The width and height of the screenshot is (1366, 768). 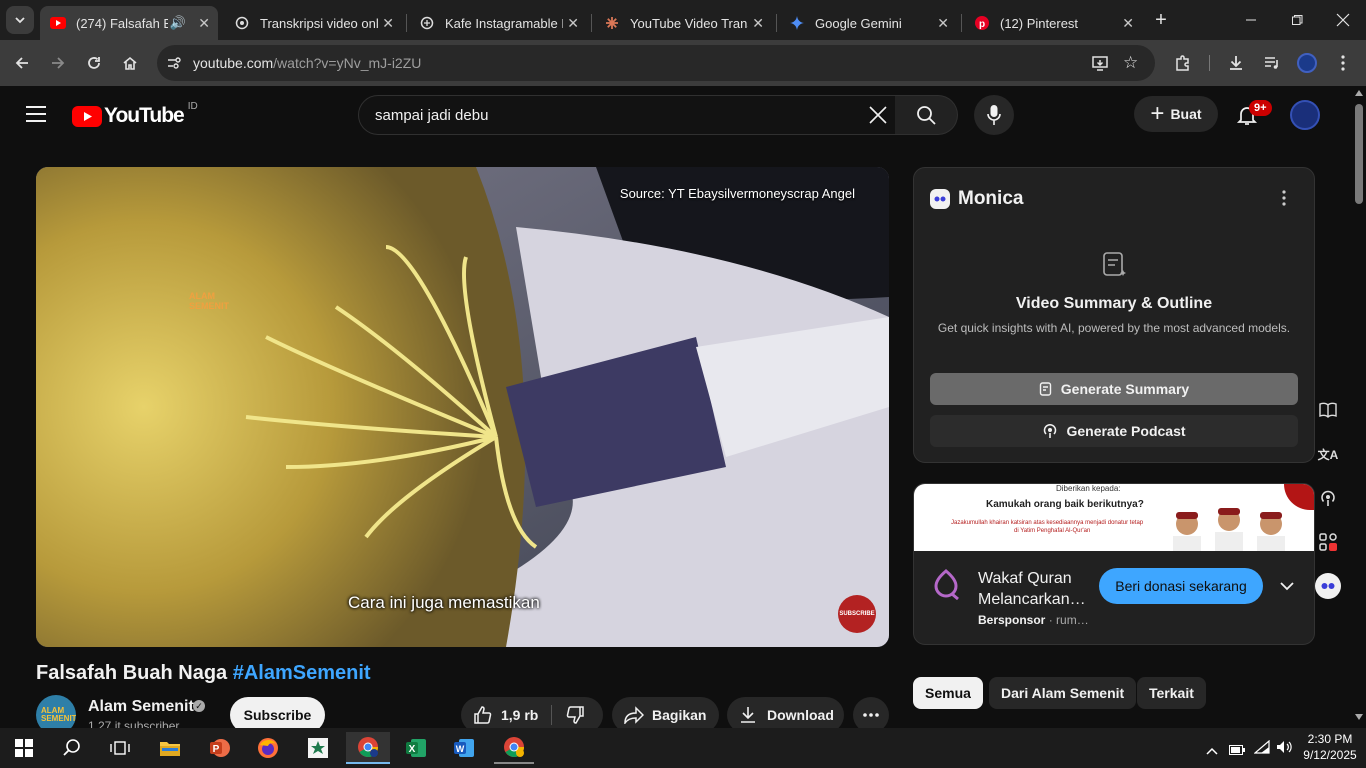 What do you see at coordinates (1100, 65) in the screenshot?
I see `install-app-icon` at bounding box center [1100, 65].